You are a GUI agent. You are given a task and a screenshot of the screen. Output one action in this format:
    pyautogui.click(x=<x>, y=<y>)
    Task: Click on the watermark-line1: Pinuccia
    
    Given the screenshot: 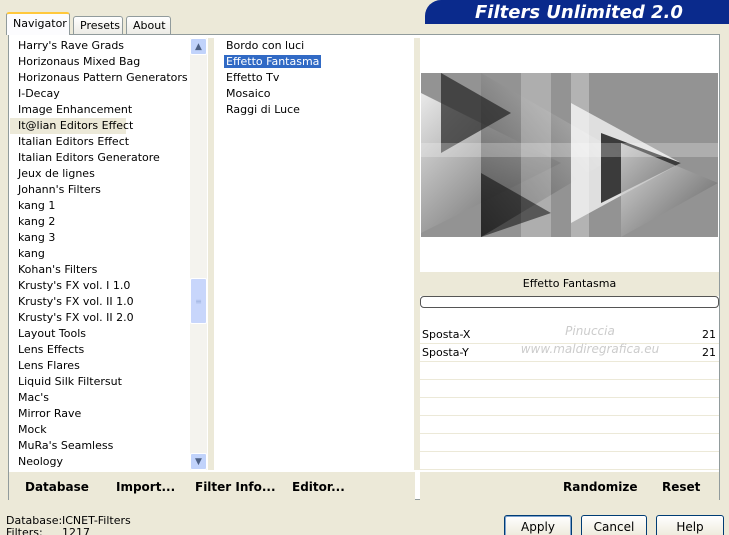 What is the action you would take?
    pyautogui.click(x=590, y=331)
    